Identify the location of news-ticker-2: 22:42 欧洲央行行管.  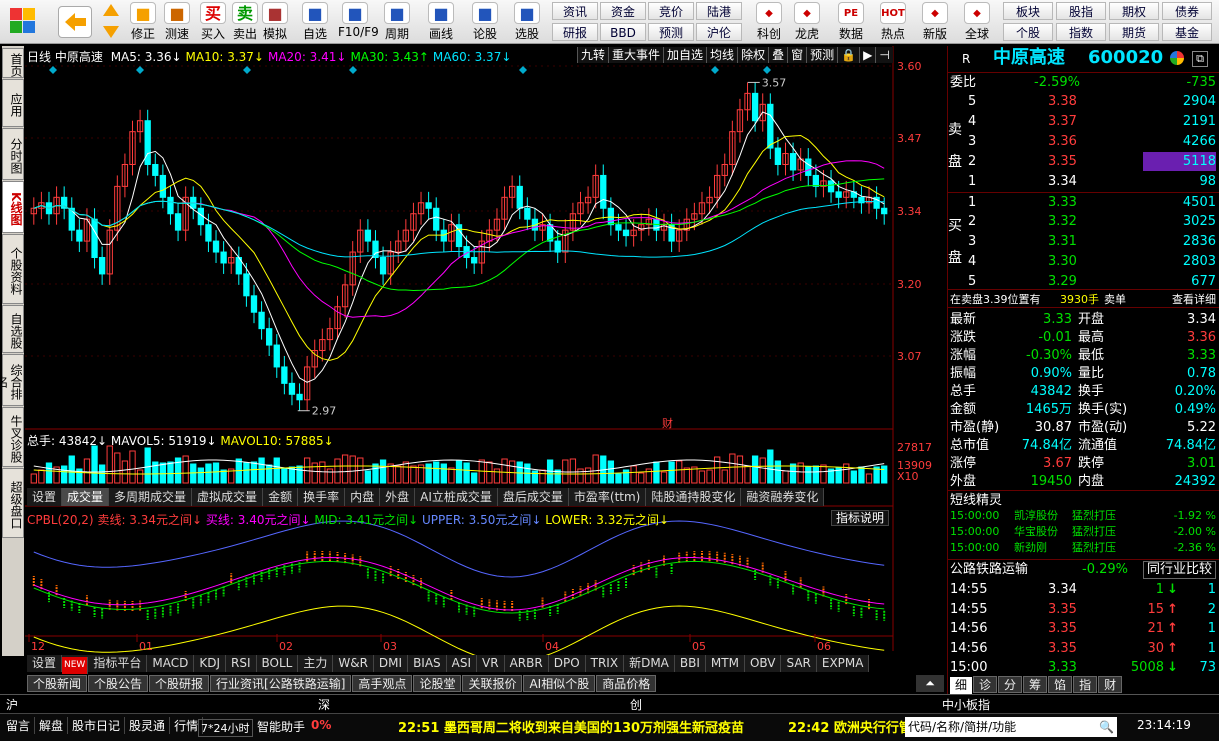
(850, 726).